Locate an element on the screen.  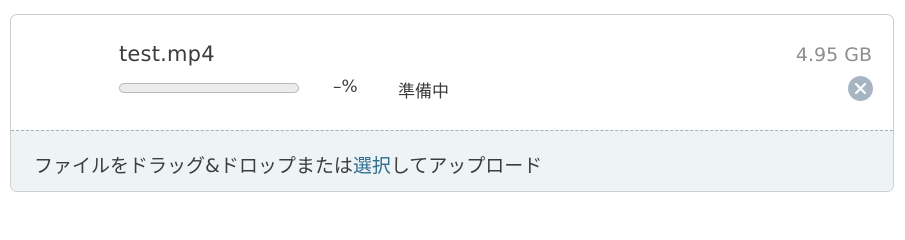
select-file-link: 選択 is located at coordinates (372, 166).